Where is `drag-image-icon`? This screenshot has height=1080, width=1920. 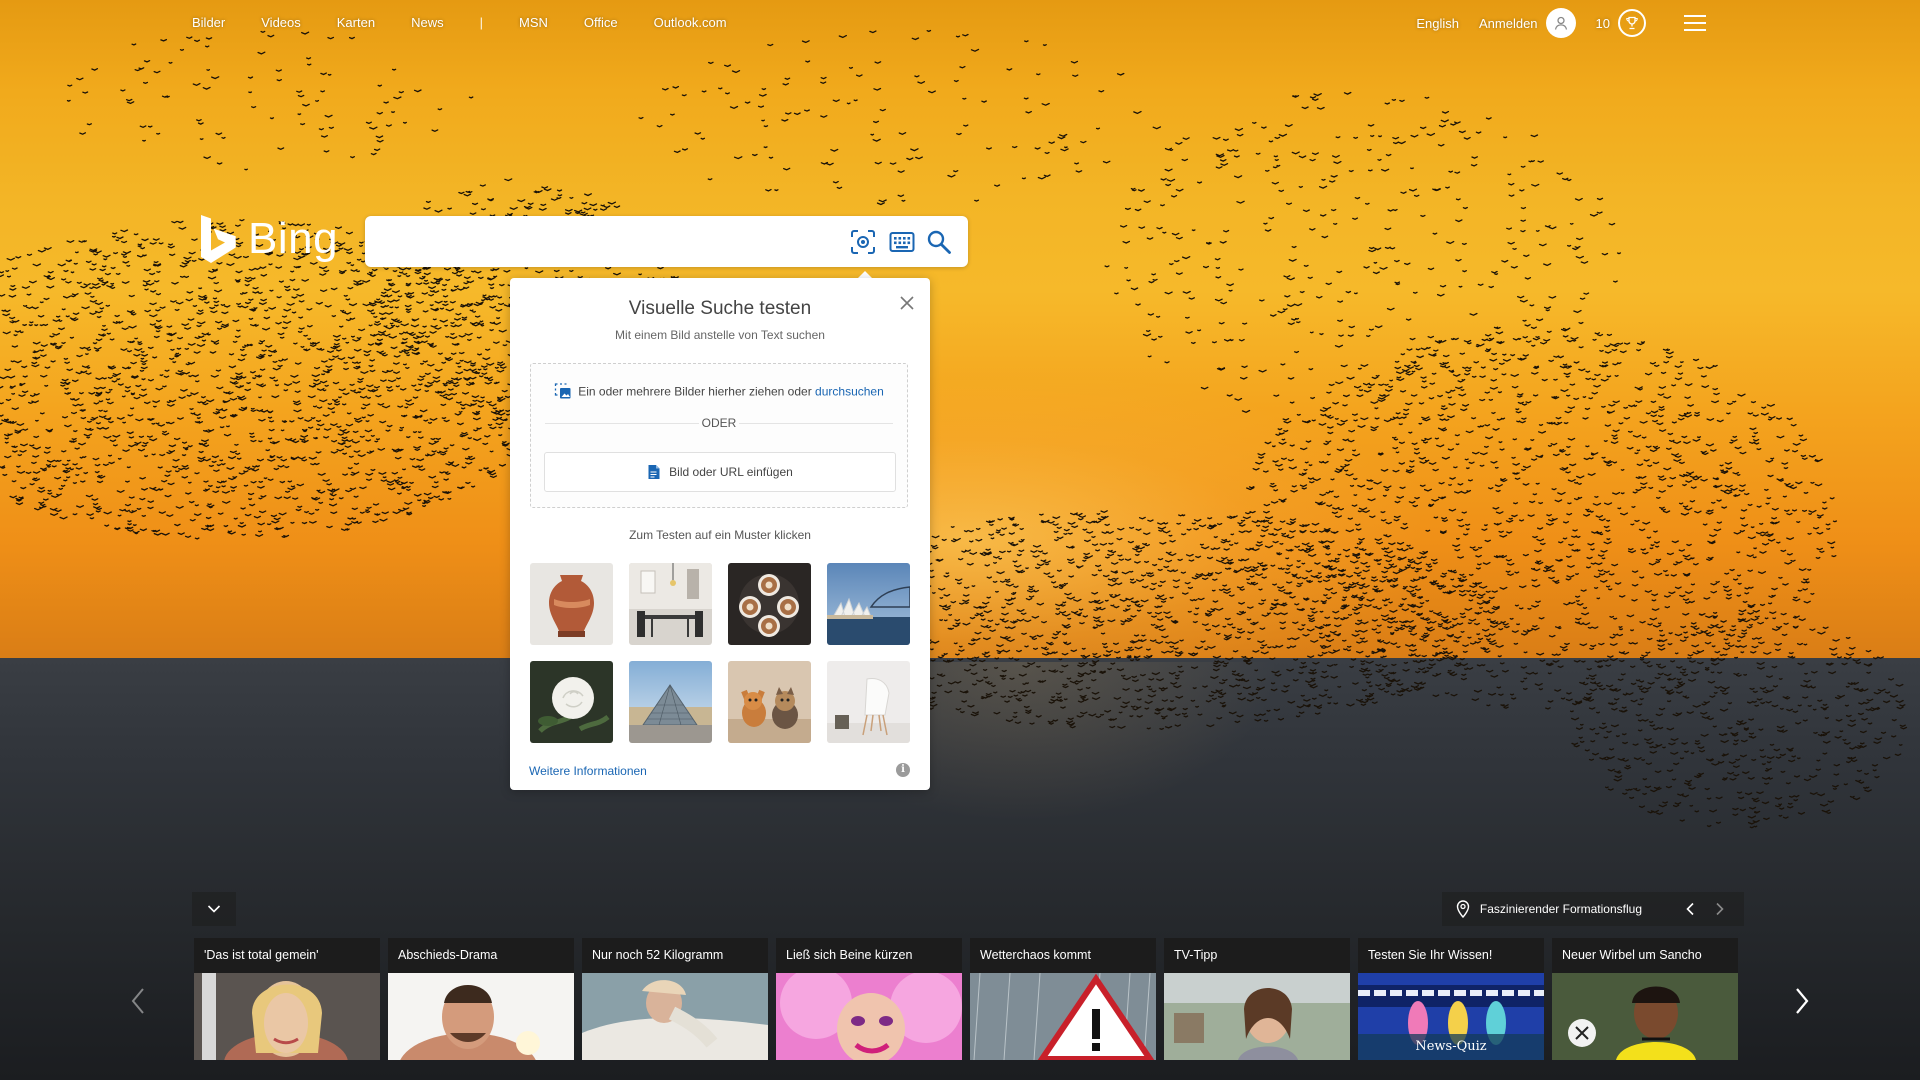 drag-image-icon is located at coordinates (563, 392).